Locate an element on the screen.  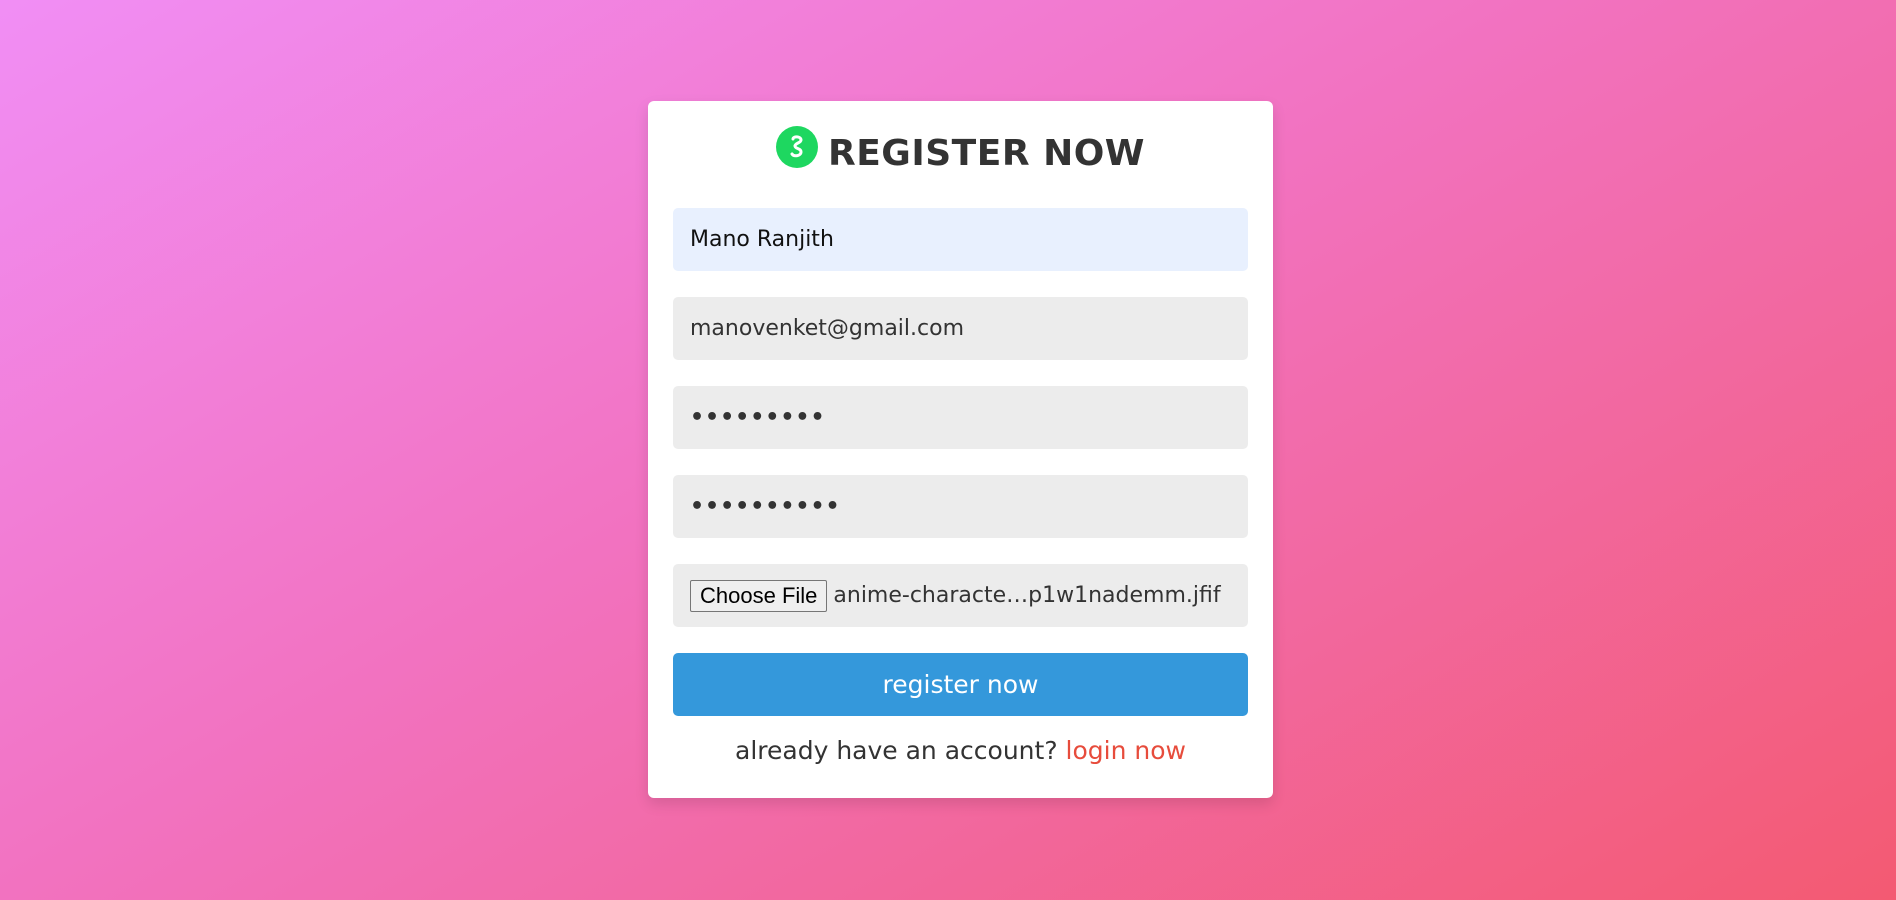
name-input: Mano Ranjith is located at coordinates (960, 239).